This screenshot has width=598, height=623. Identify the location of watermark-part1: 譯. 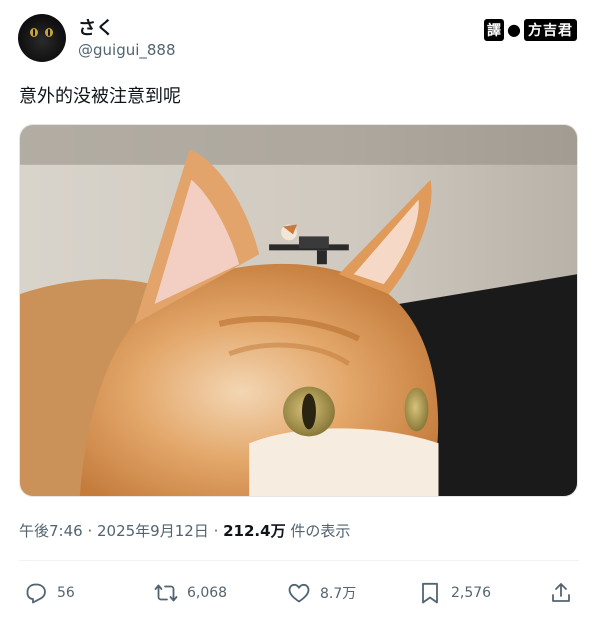
(494, 29).